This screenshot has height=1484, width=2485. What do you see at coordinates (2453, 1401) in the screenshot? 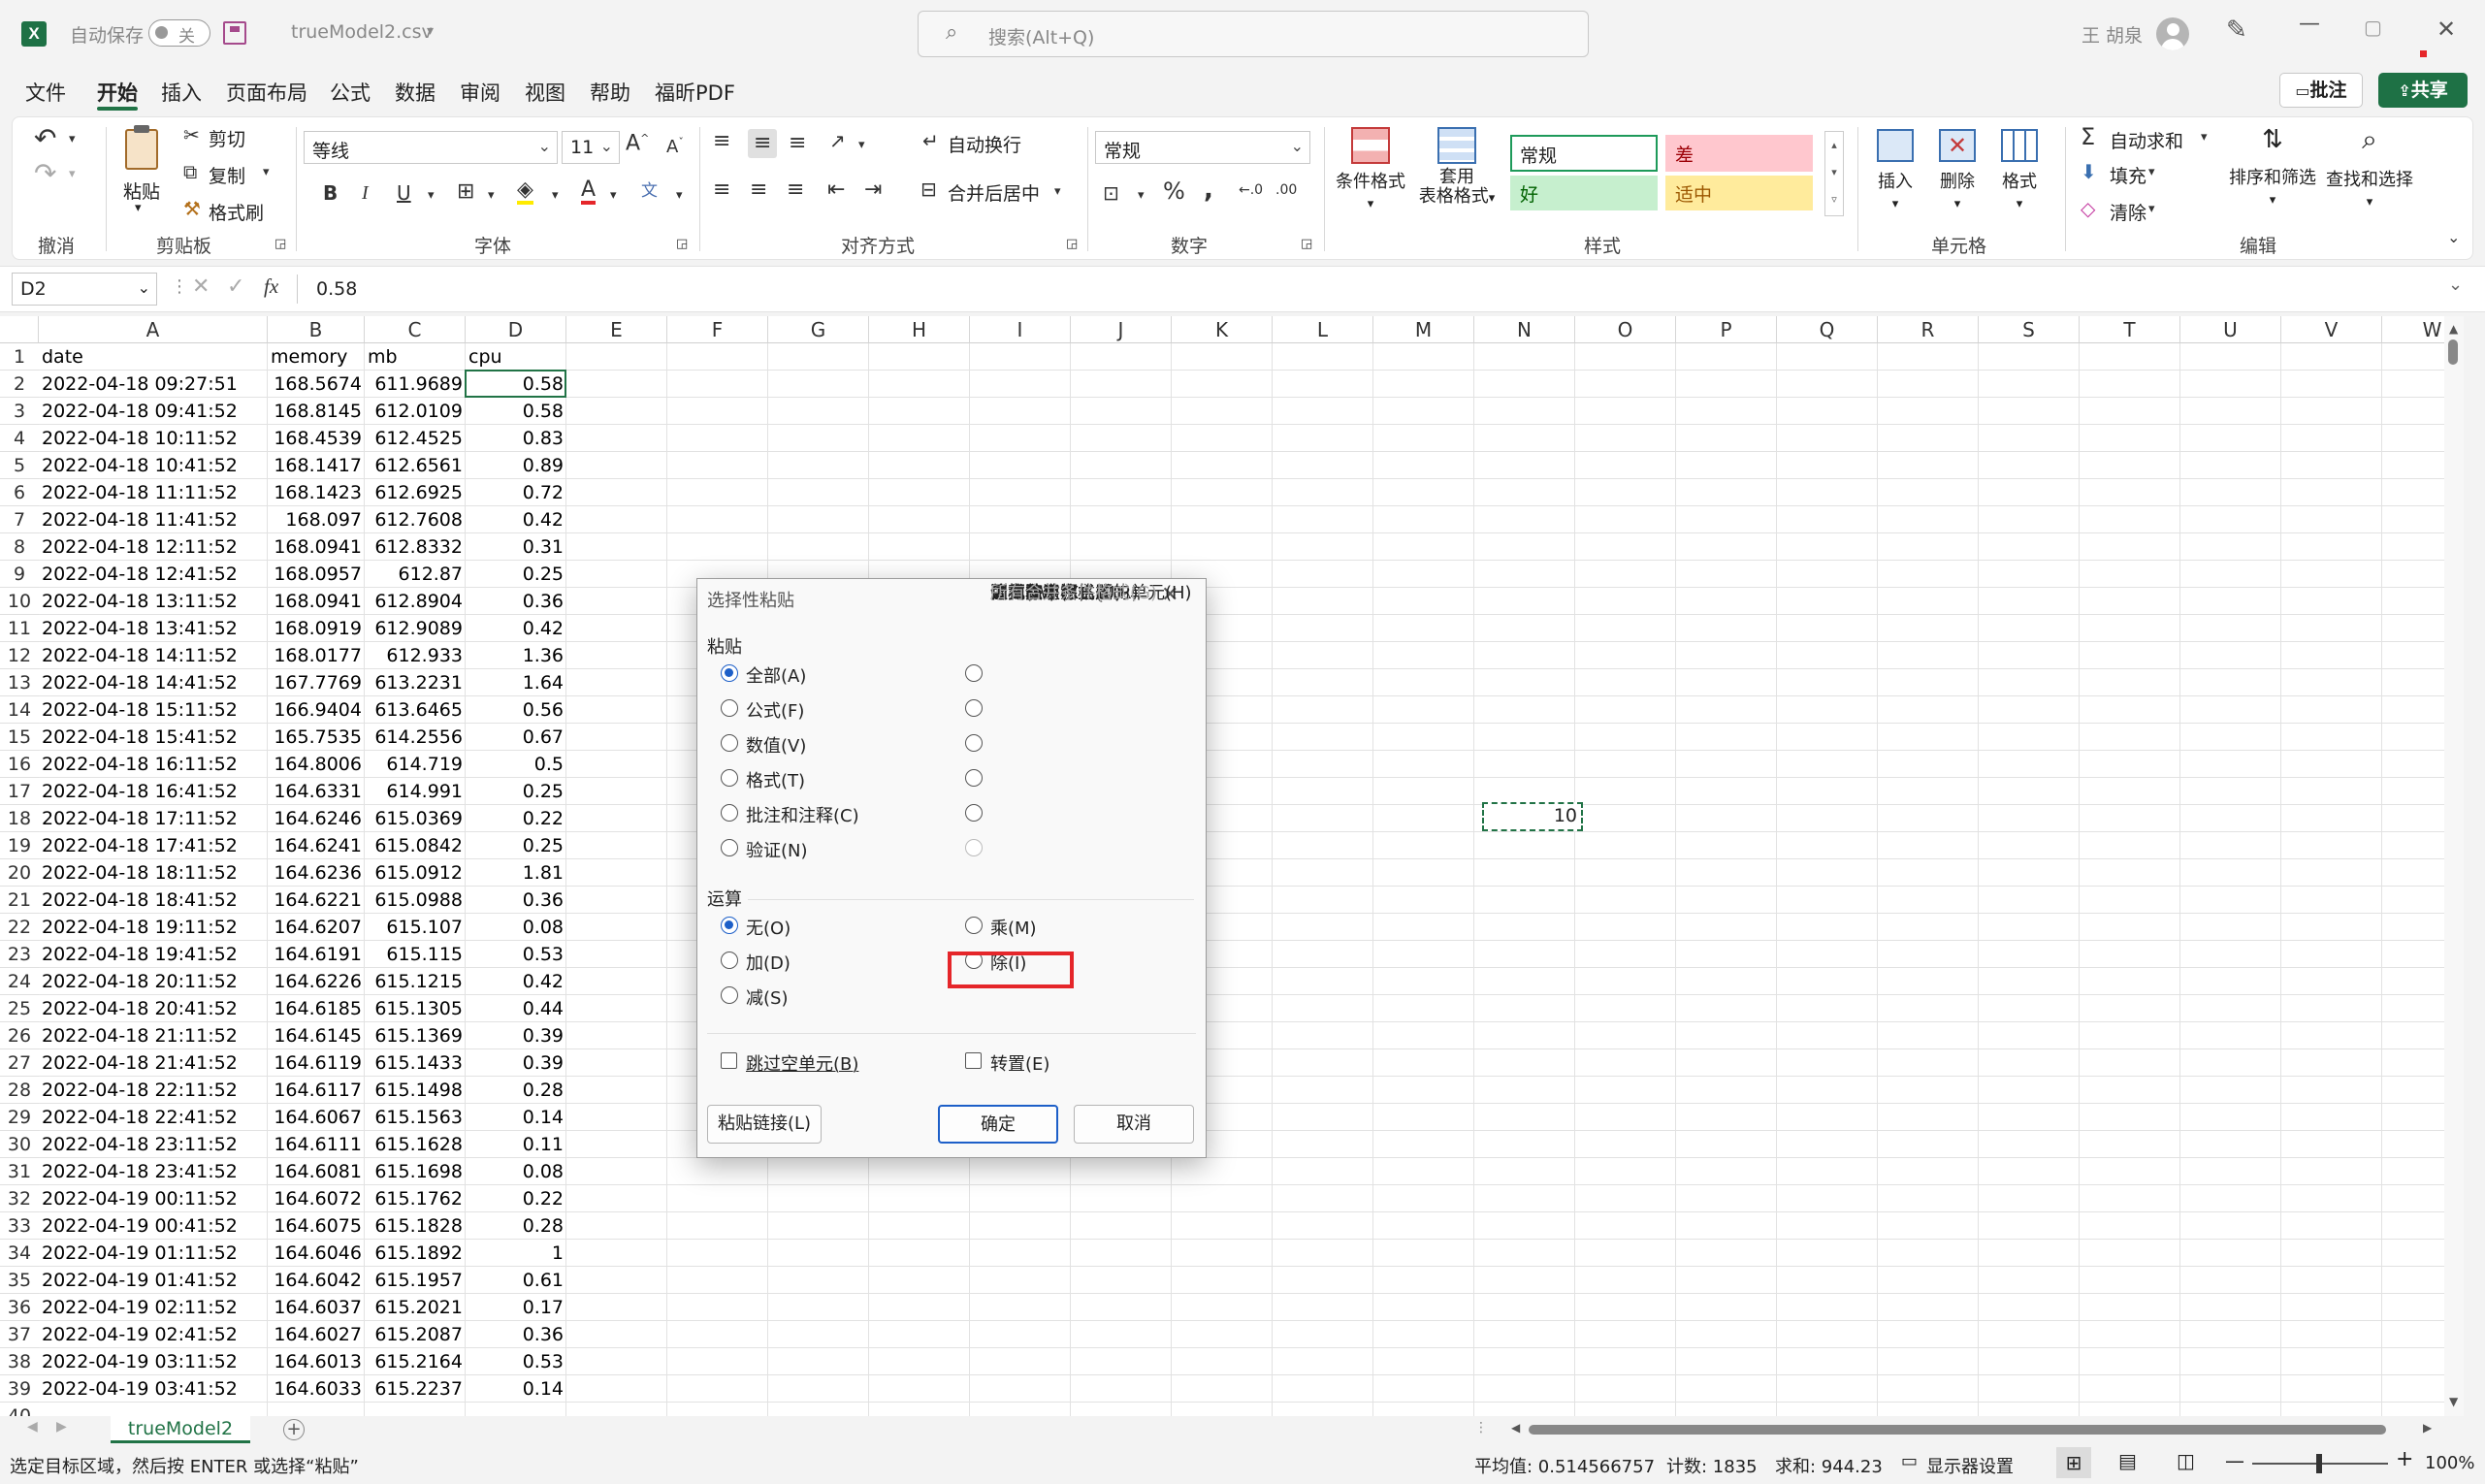
I see `scroll-down-icon: ▼` at bounding box center [2453, 1401].